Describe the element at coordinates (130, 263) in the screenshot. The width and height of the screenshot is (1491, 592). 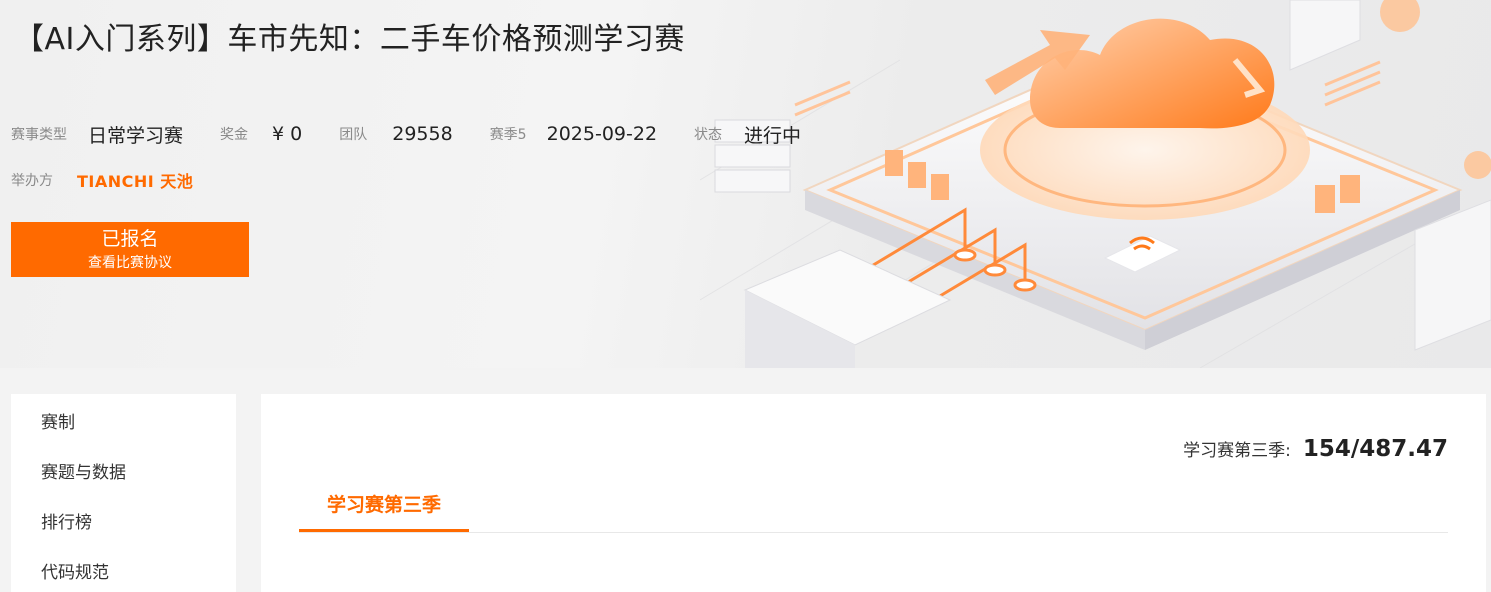
I see `view-agreement-link: 查看比赛协议` at that location.